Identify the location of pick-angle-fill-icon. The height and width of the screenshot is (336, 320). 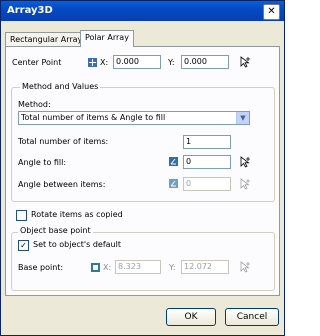
(245, 162).